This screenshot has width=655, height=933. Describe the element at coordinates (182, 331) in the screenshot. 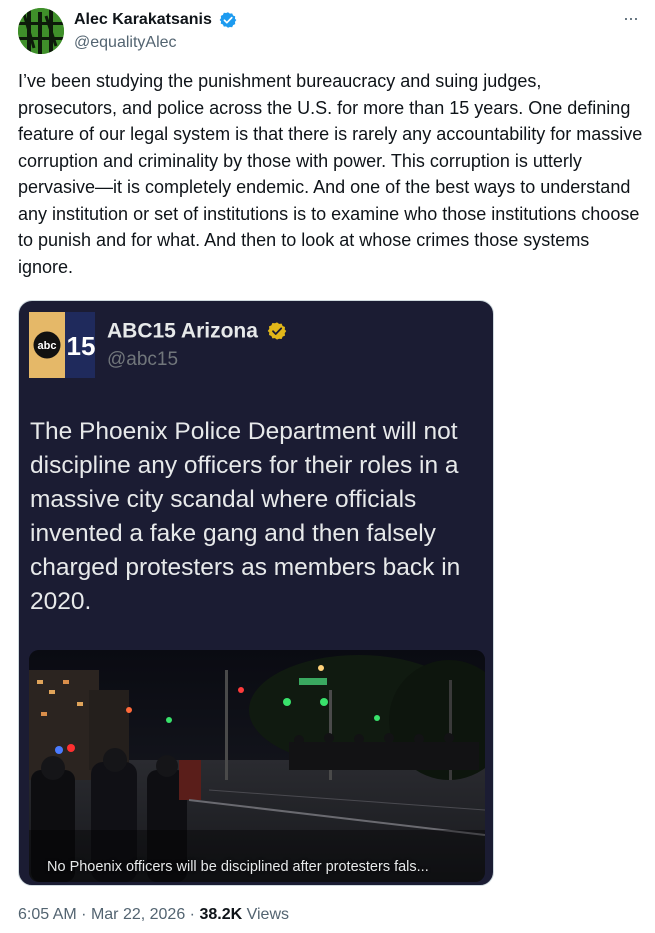

I see `embedded-display-name: ABC15 Arizona` at that location.